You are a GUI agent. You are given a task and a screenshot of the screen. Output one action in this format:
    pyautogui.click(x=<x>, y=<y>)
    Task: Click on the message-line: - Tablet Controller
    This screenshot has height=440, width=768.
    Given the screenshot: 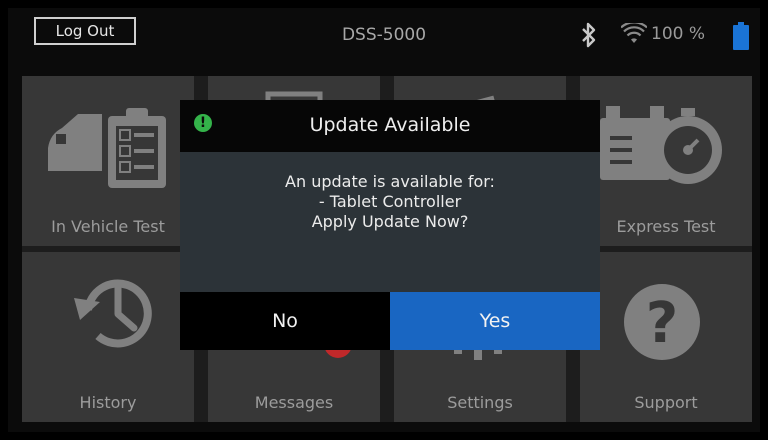 What is the action you would take?
    pyautogui.click(x=390, y=201)
    